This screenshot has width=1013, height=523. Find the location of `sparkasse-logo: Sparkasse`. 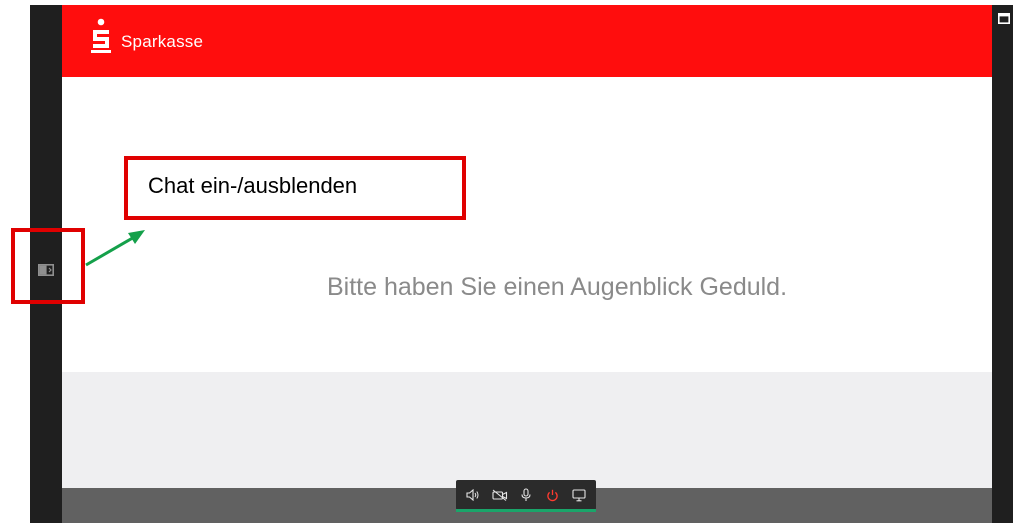

sparkasse-logo: Sparkasse is located at coordinates (146, 36).